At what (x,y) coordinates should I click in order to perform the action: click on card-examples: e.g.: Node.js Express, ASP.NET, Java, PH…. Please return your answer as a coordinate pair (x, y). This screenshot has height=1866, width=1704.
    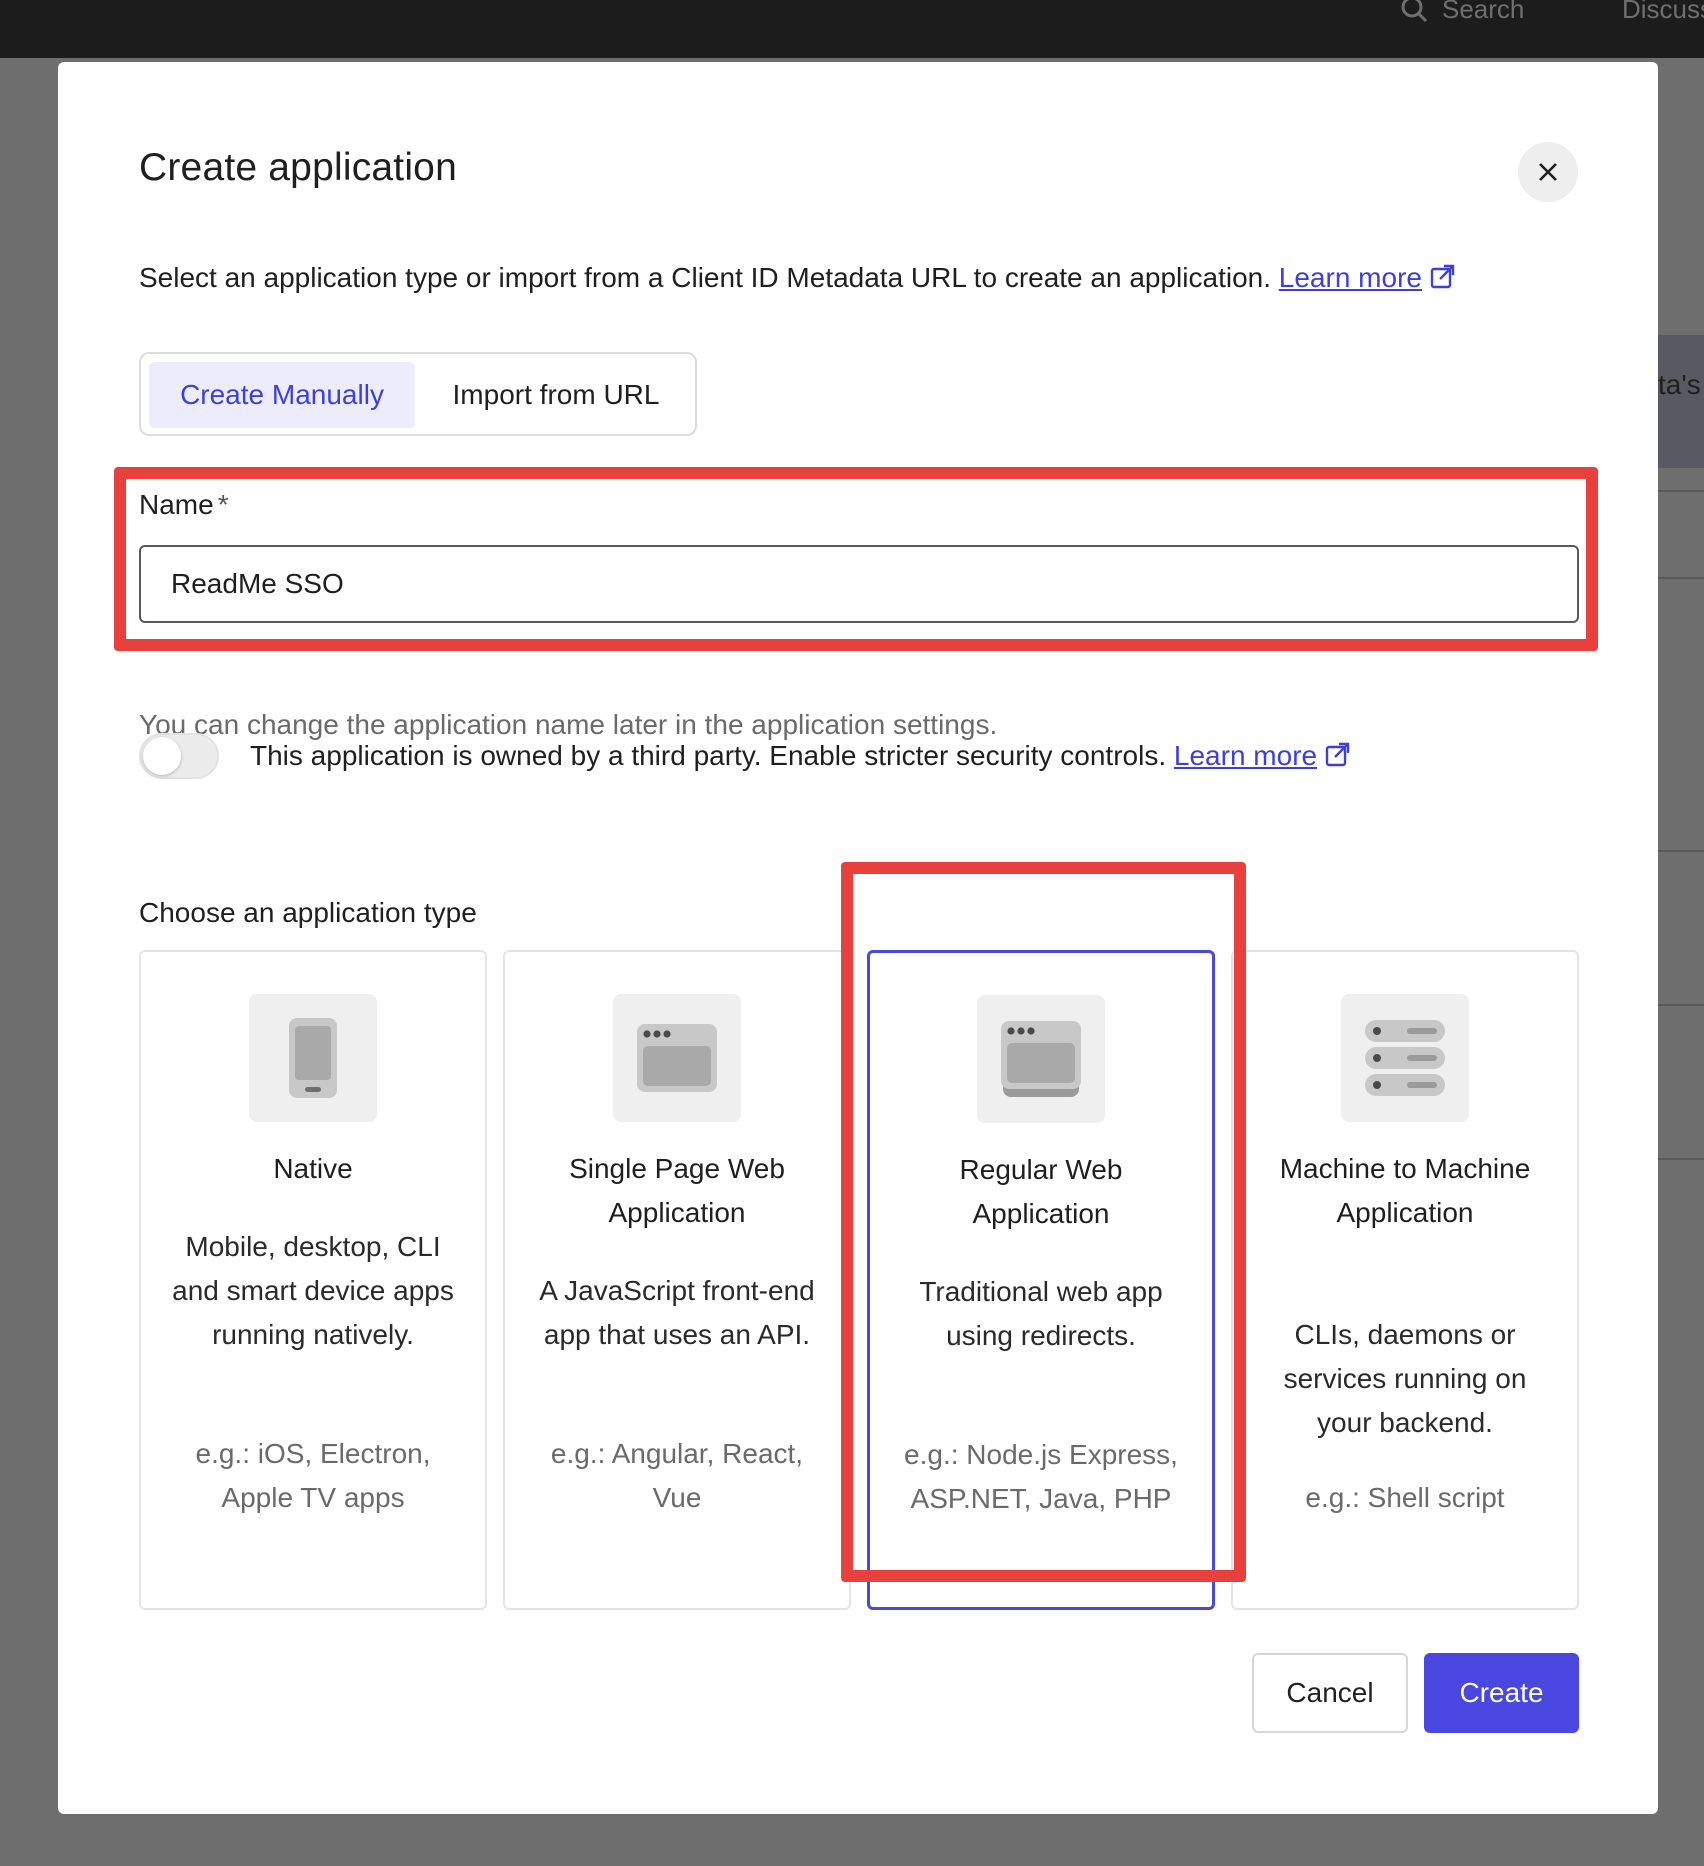
    Looking at the image, I should click on (1041, 1476).